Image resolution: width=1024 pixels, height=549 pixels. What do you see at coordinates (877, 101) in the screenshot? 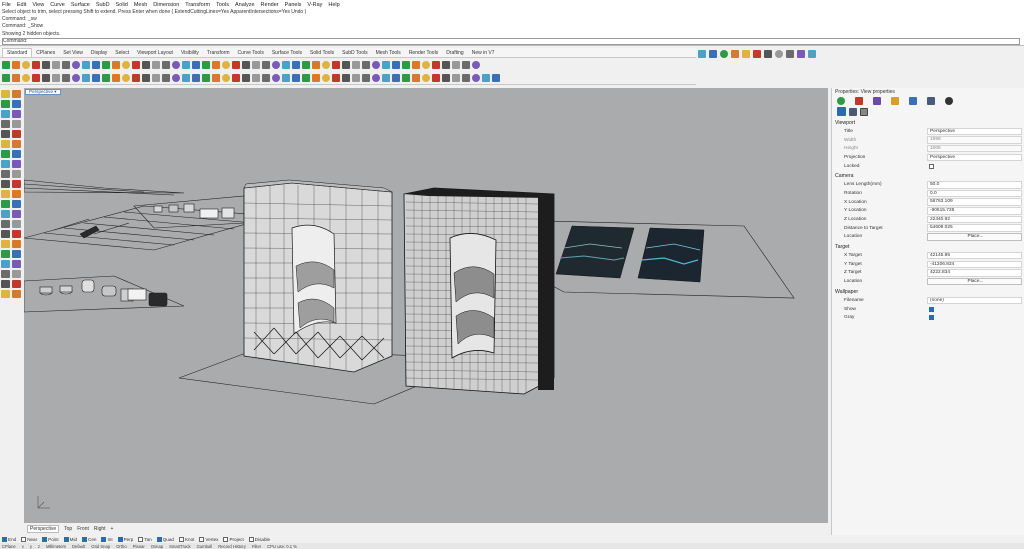
I see `environment-icon` at bounding box center [877, 101].